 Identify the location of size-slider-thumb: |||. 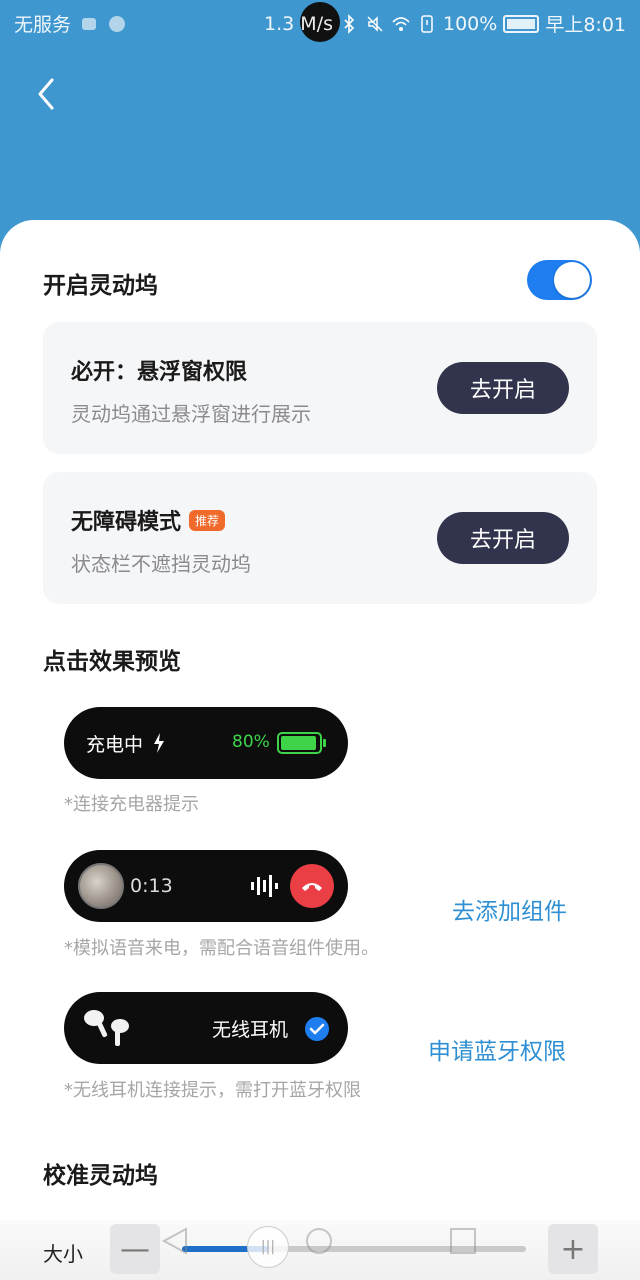
(268, 1247).